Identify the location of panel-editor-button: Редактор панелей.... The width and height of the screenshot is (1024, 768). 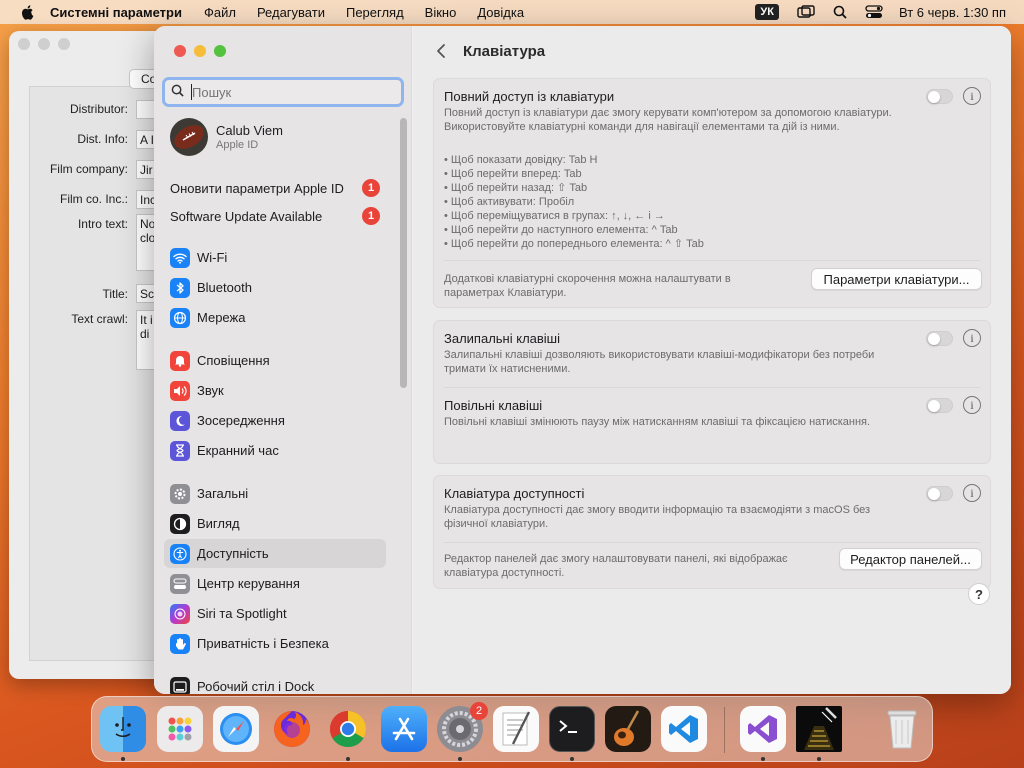
(910, 559).